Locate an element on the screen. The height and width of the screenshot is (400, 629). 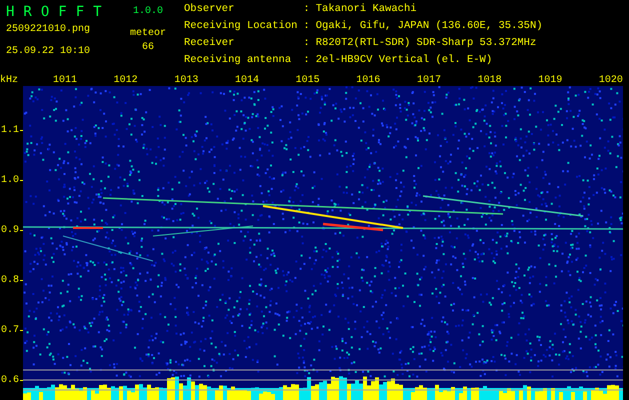
info-value: 2el-HB9CV Vertical (el. E-W) is located at coordinates (405, 61).